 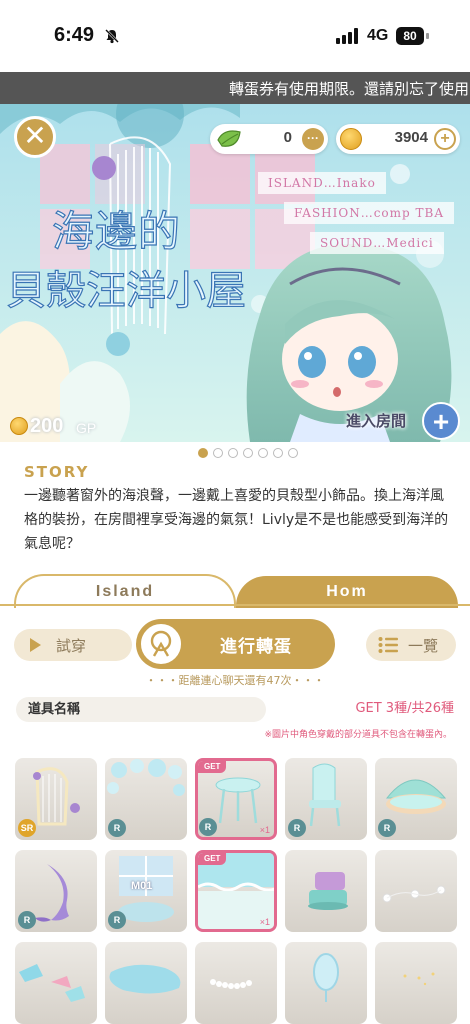 I want to click on plus-icon: +, so click(x=441, y=421).